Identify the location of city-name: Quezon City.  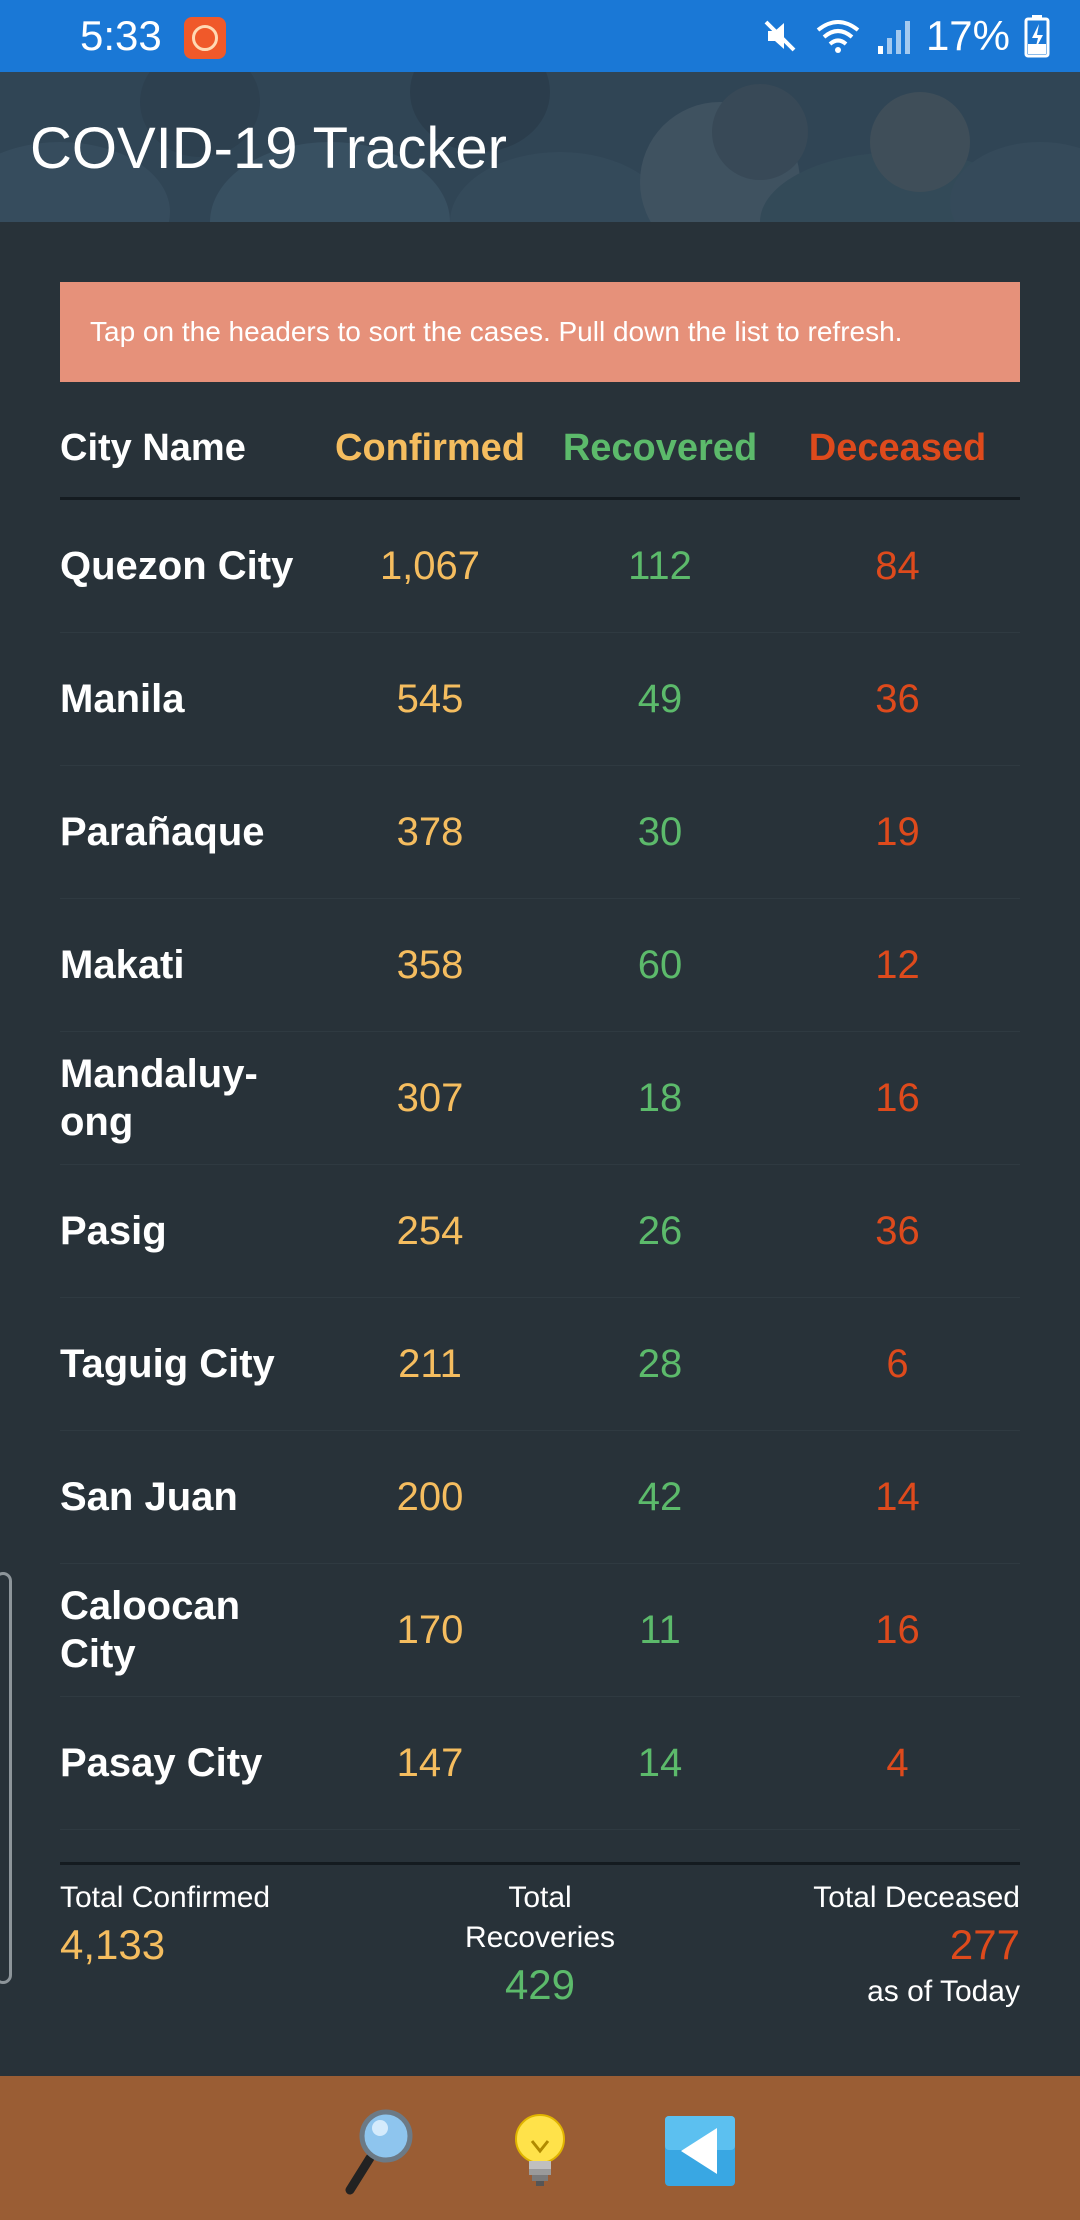
(177, 566).